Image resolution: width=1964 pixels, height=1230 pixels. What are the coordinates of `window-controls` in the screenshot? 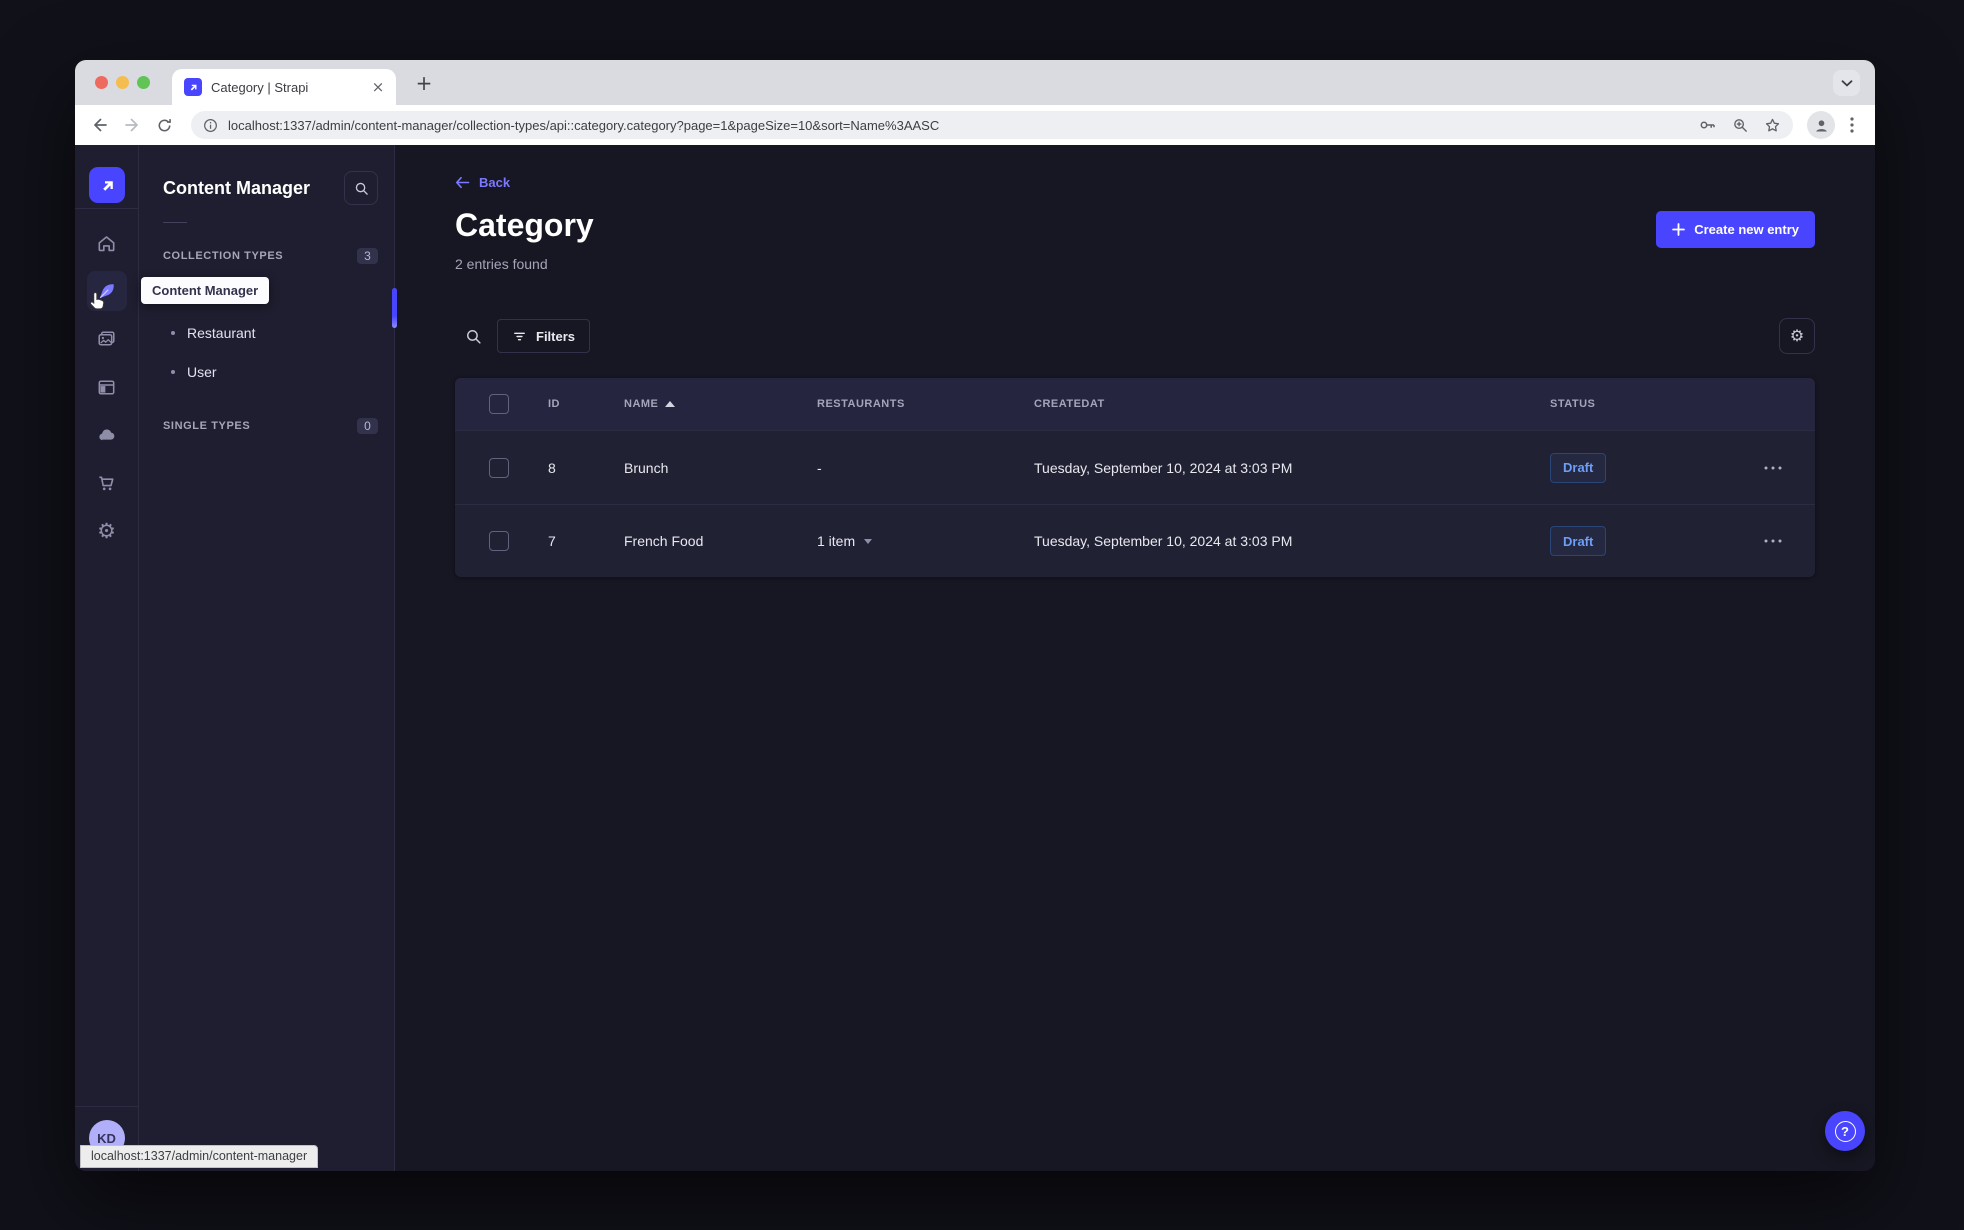 It's located at (122, 82).